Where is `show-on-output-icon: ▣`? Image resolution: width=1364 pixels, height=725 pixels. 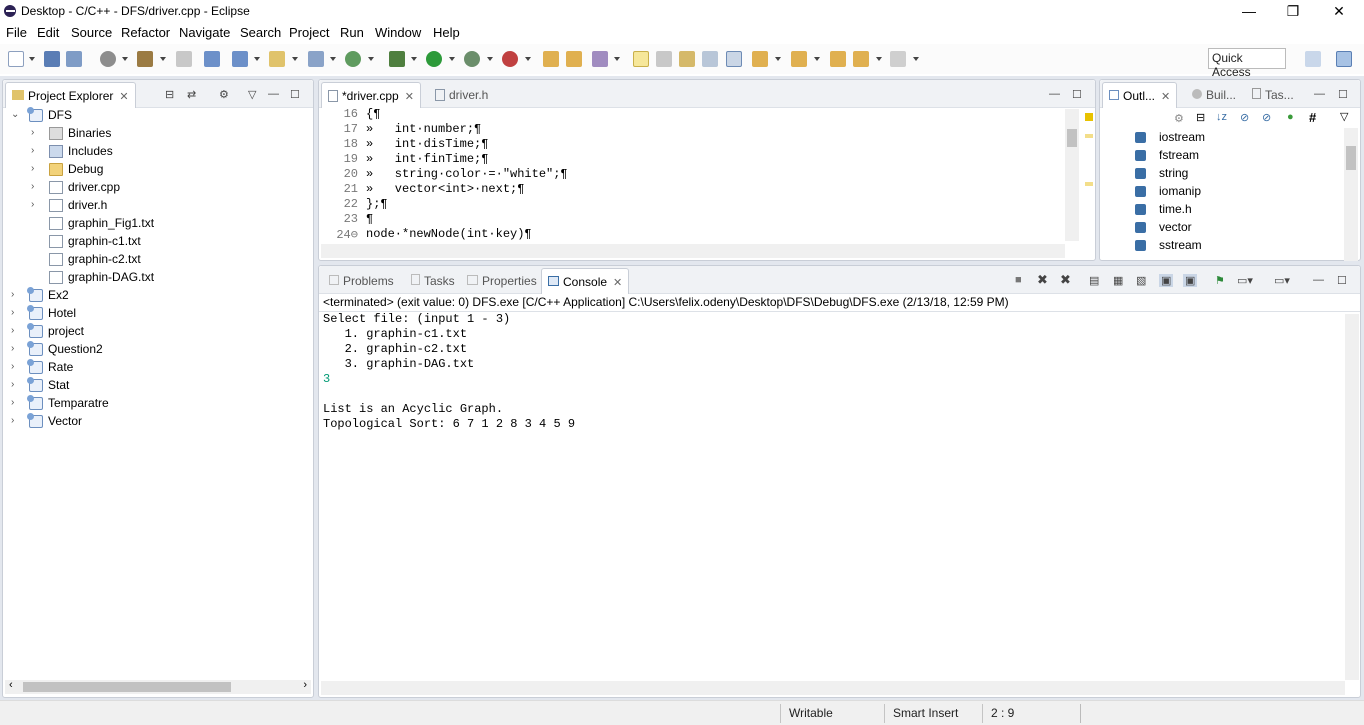 show-on-output-icon: ▣ is located at coordinates (1166, 280).